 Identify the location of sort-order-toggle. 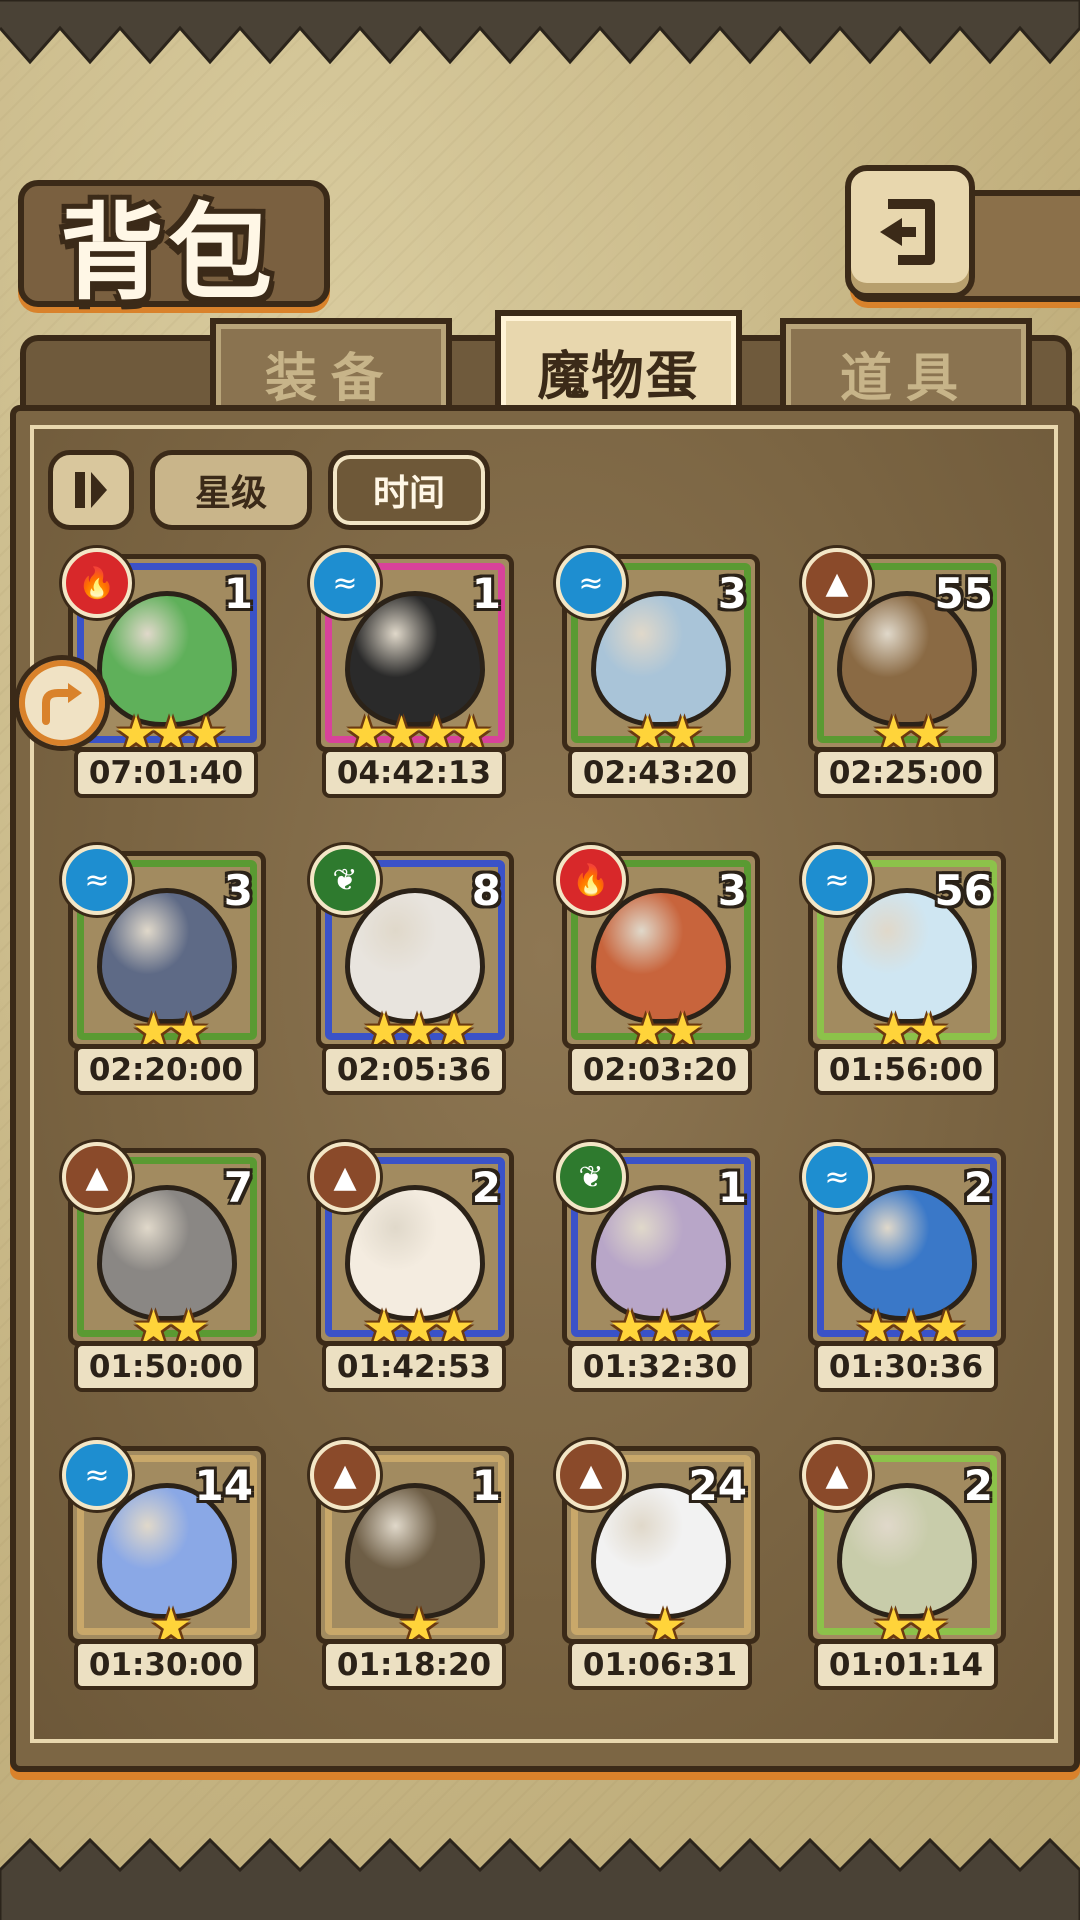
(91, 490).